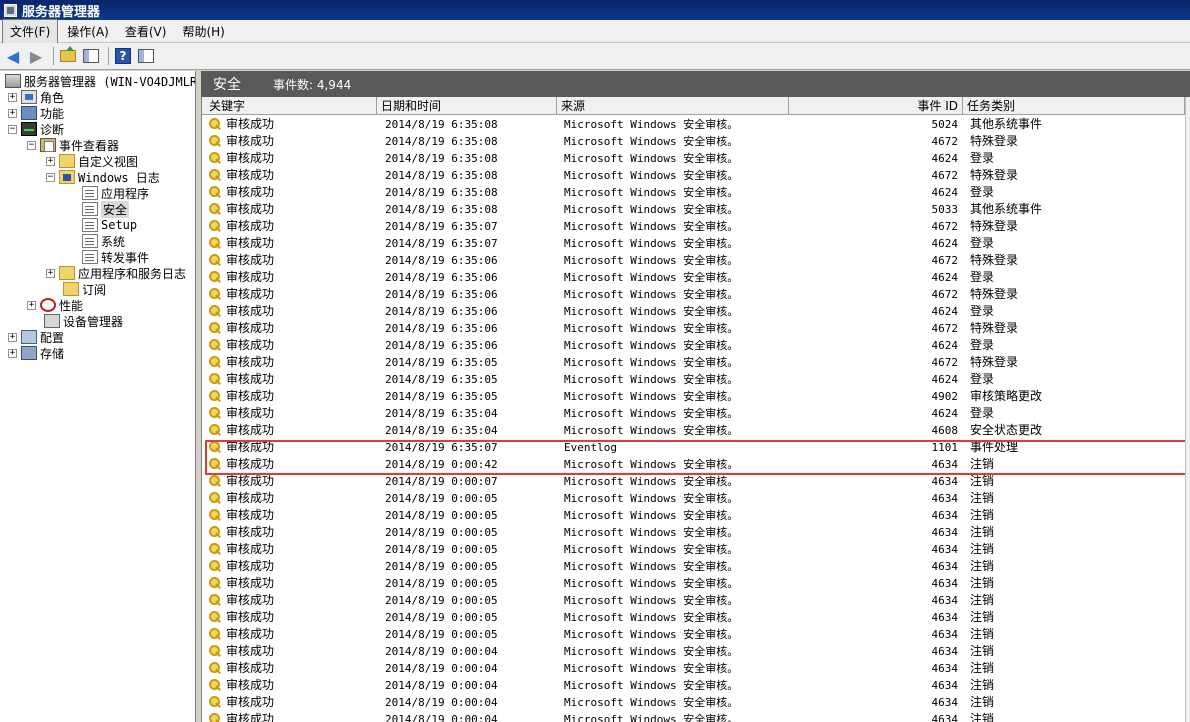  Describe the element at coordinates (68, 56) in the screenshot. I see `up-folder-button` at that location.